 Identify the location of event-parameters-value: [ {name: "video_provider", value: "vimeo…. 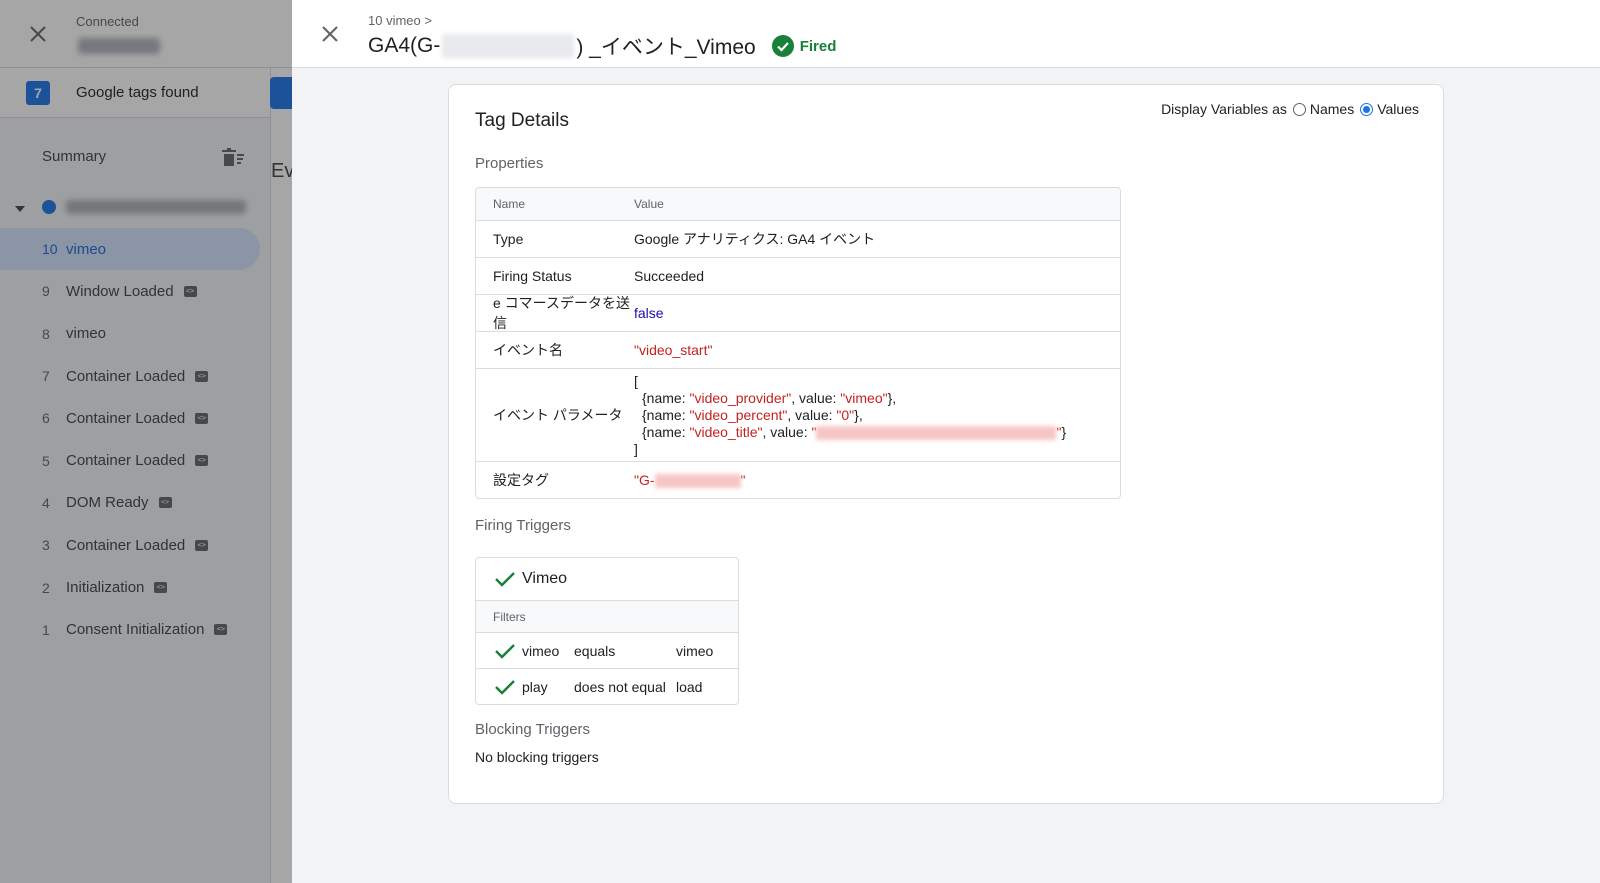
(877, 415).